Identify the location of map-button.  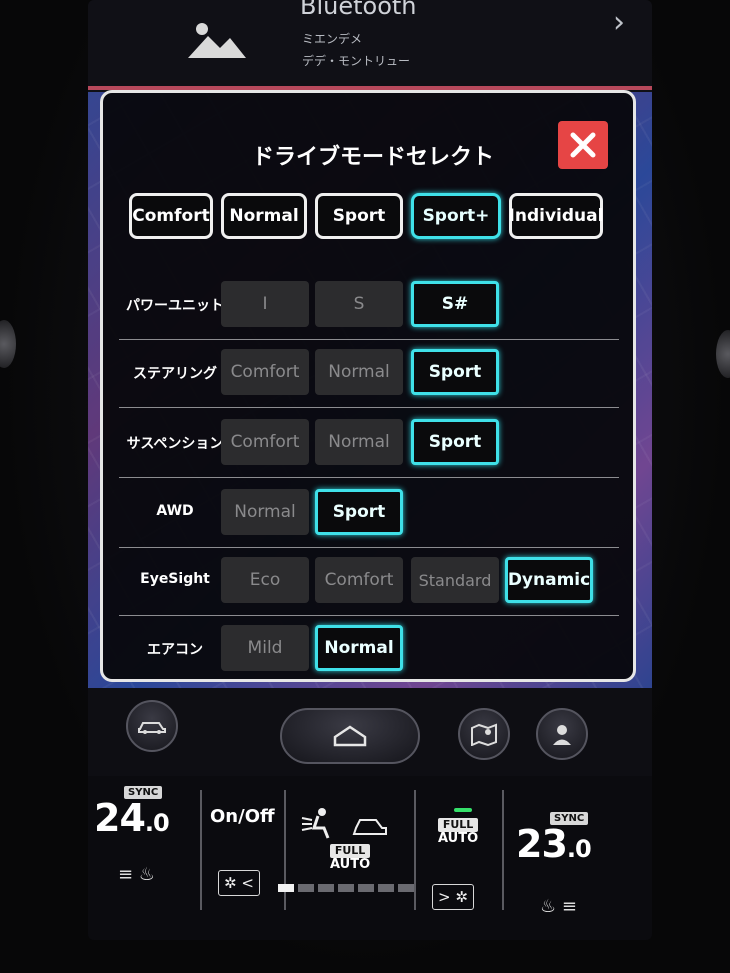
(484, 734).